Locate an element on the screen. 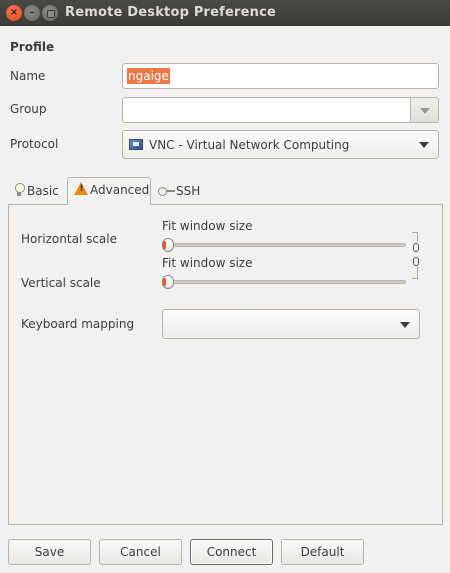 The image size is (450, 573). scale-link-bracket-bottom is located at coordinates (415, 272).